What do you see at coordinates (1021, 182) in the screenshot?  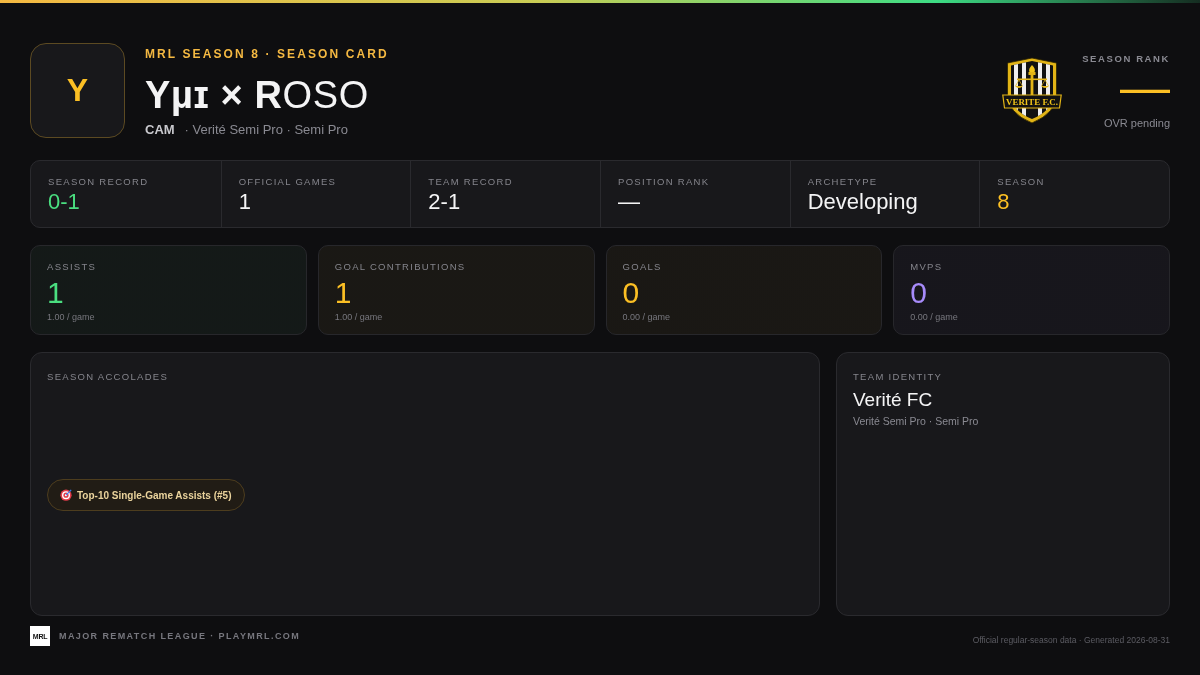 I see `stat-label: SEASON` at bounding box center [1021, 182].